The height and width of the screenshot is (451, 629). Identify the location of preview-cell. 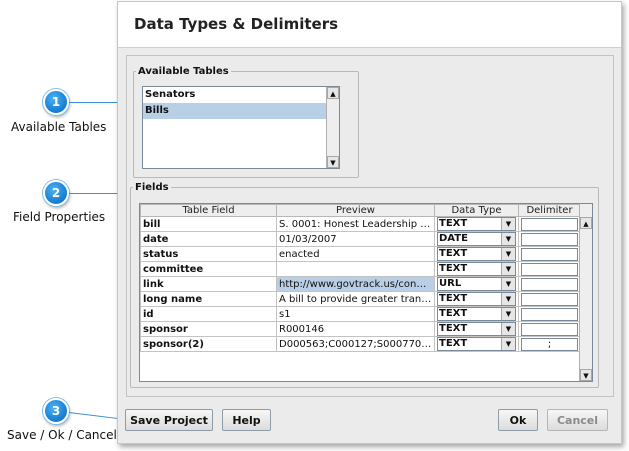
(355, 269).